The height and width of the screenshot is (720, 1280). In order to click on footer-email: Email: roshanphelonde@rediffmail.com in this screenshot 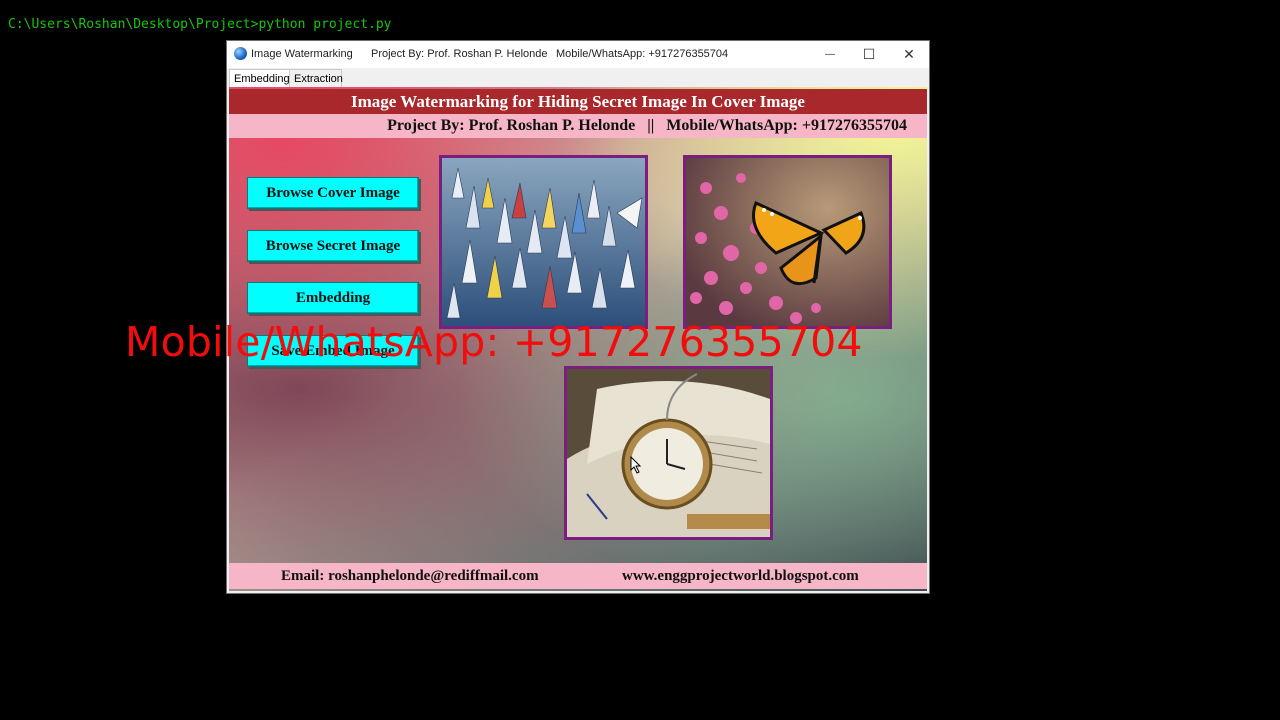, I will do `click(410, 576)`.